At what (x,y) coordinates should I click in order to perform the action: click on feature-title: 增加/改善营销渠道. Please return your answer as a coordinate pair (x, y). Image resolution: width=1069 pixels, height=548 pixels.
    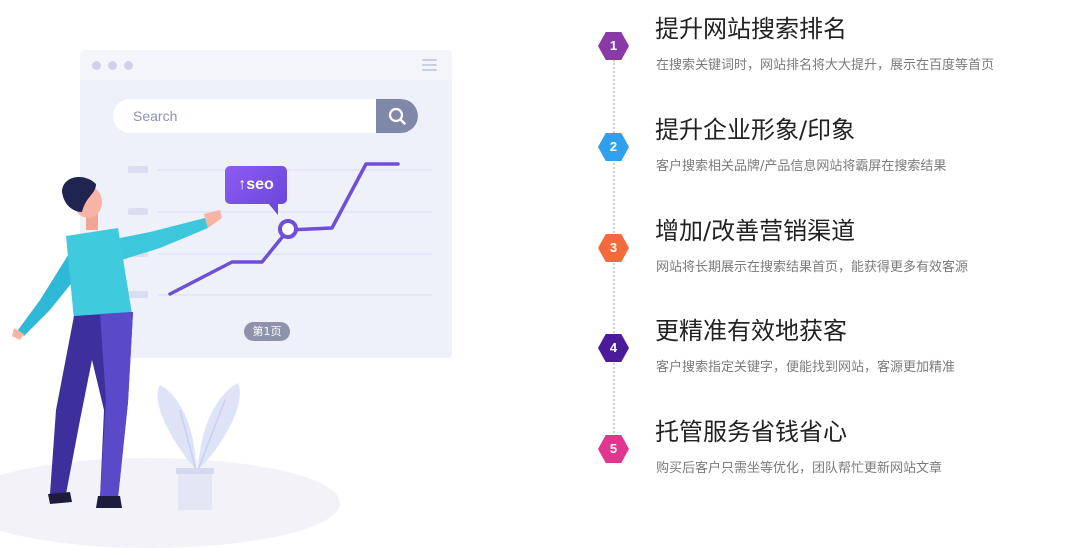
    Looking at the image, I should click on (755, 231).